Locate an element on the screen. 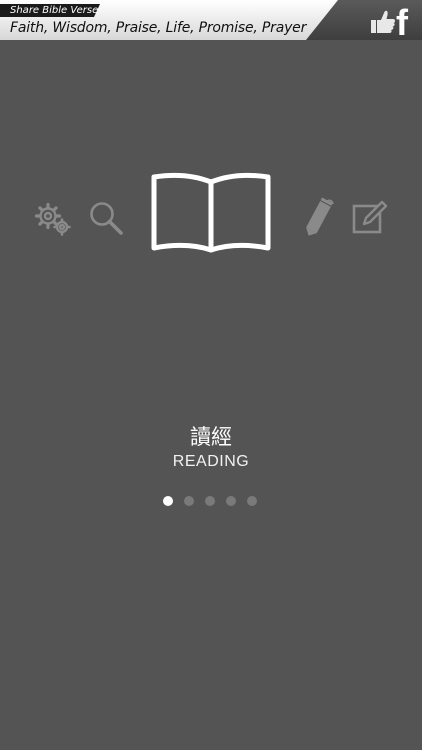  feature-title-chinese: 讀經 is located at coordinates (211, 437).